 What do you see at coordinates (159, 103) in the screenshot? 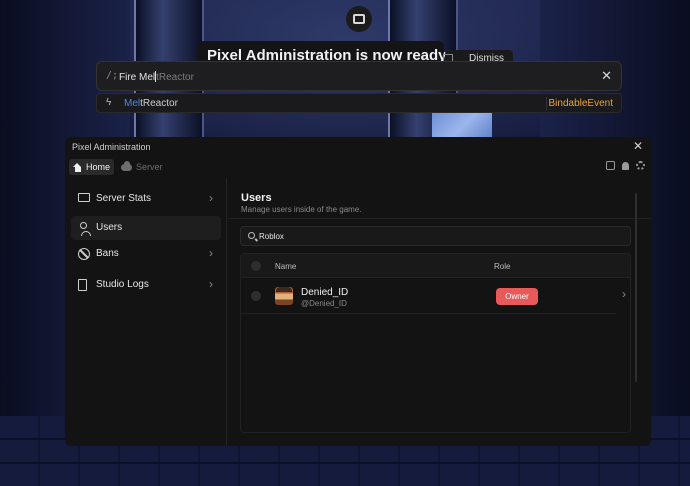
I see `suggestion-rest: tReactor` at bounding box center [159, 103].